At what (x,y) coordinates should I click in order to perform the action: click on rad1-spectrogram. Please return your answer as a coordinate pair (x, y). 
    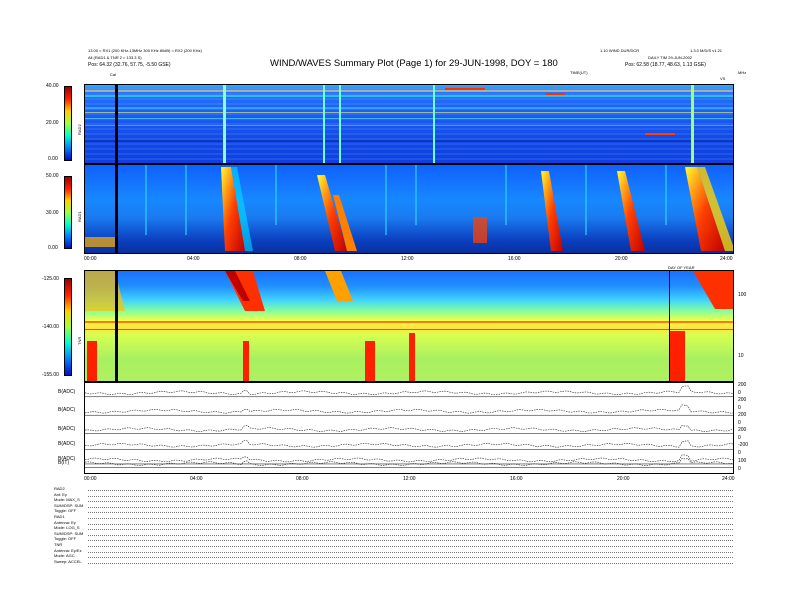
    Looking at the image, I should click on (409, 209).